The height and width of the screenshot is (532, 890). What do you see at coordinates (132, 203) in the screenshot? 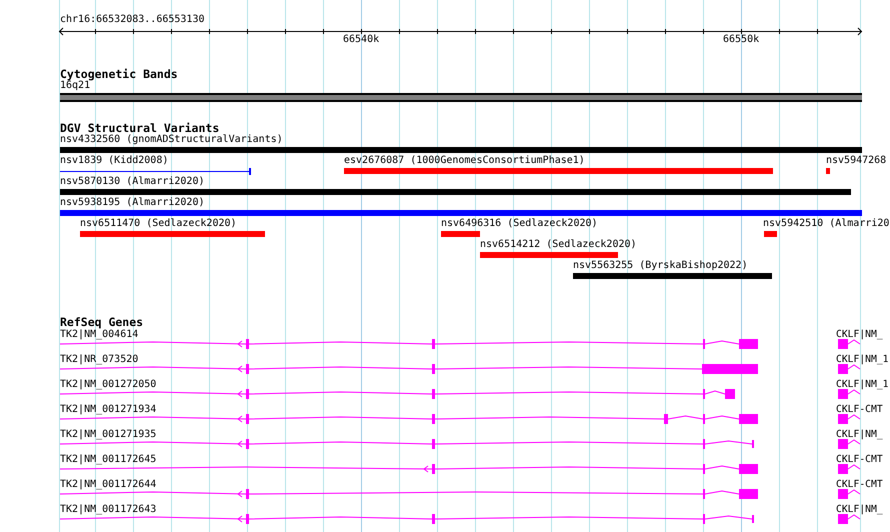
I see `variant-label: nsv5938195 (Almarri2020)` at bounding box center [132, 203].